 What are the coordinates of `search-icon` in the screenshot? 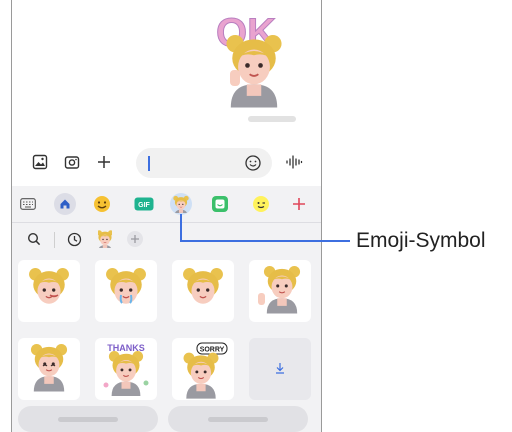 It's located at (34, 239).